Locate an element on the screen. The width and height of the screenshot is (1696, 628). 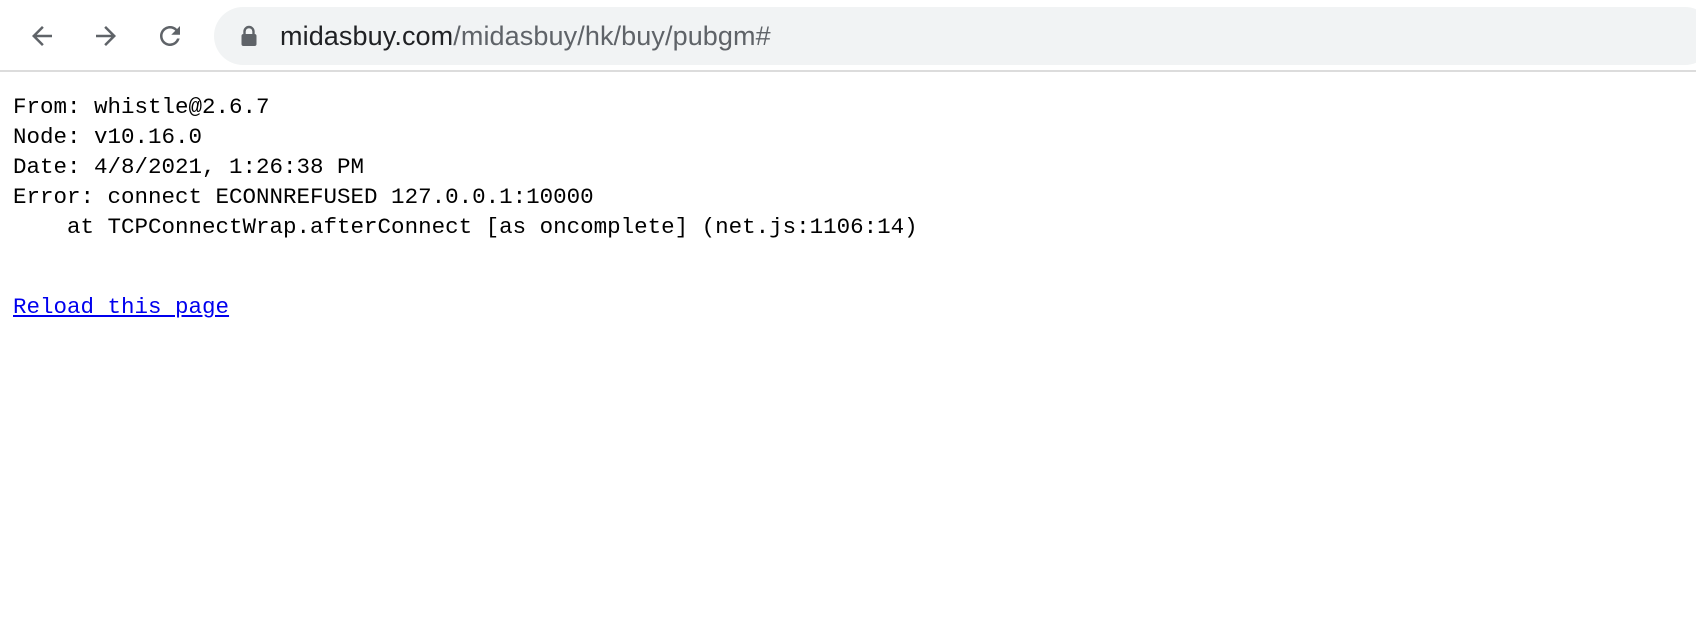
lock-icon is located at coordinates (249, 36).